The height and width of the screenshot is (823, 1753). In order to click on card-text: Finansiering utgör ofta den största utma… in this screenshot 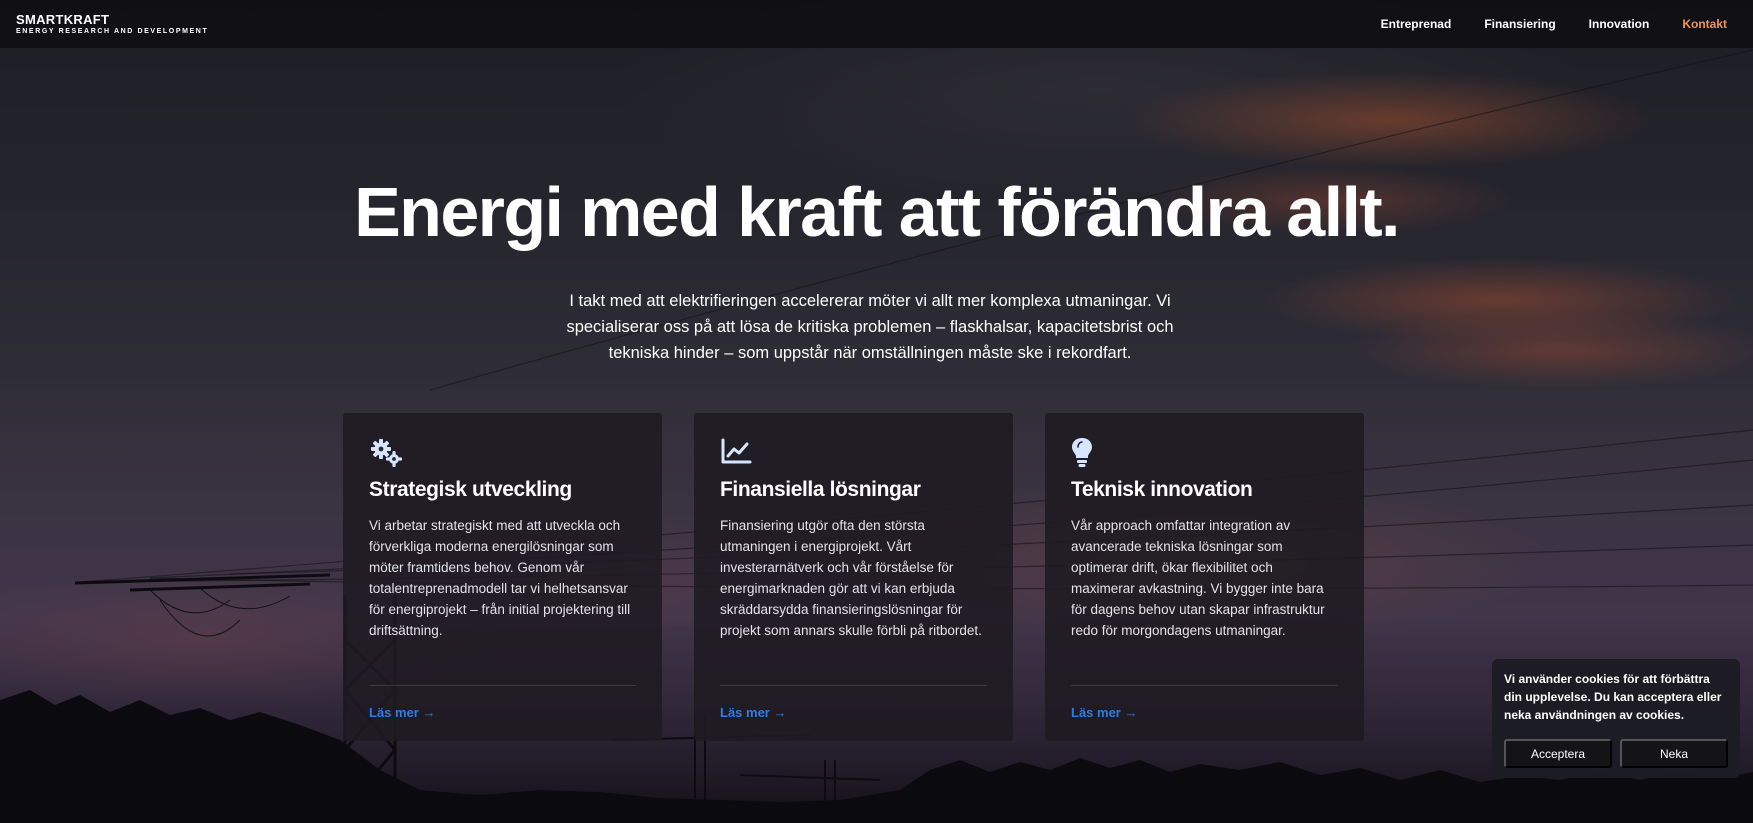, I will do `click(851, 578)`.